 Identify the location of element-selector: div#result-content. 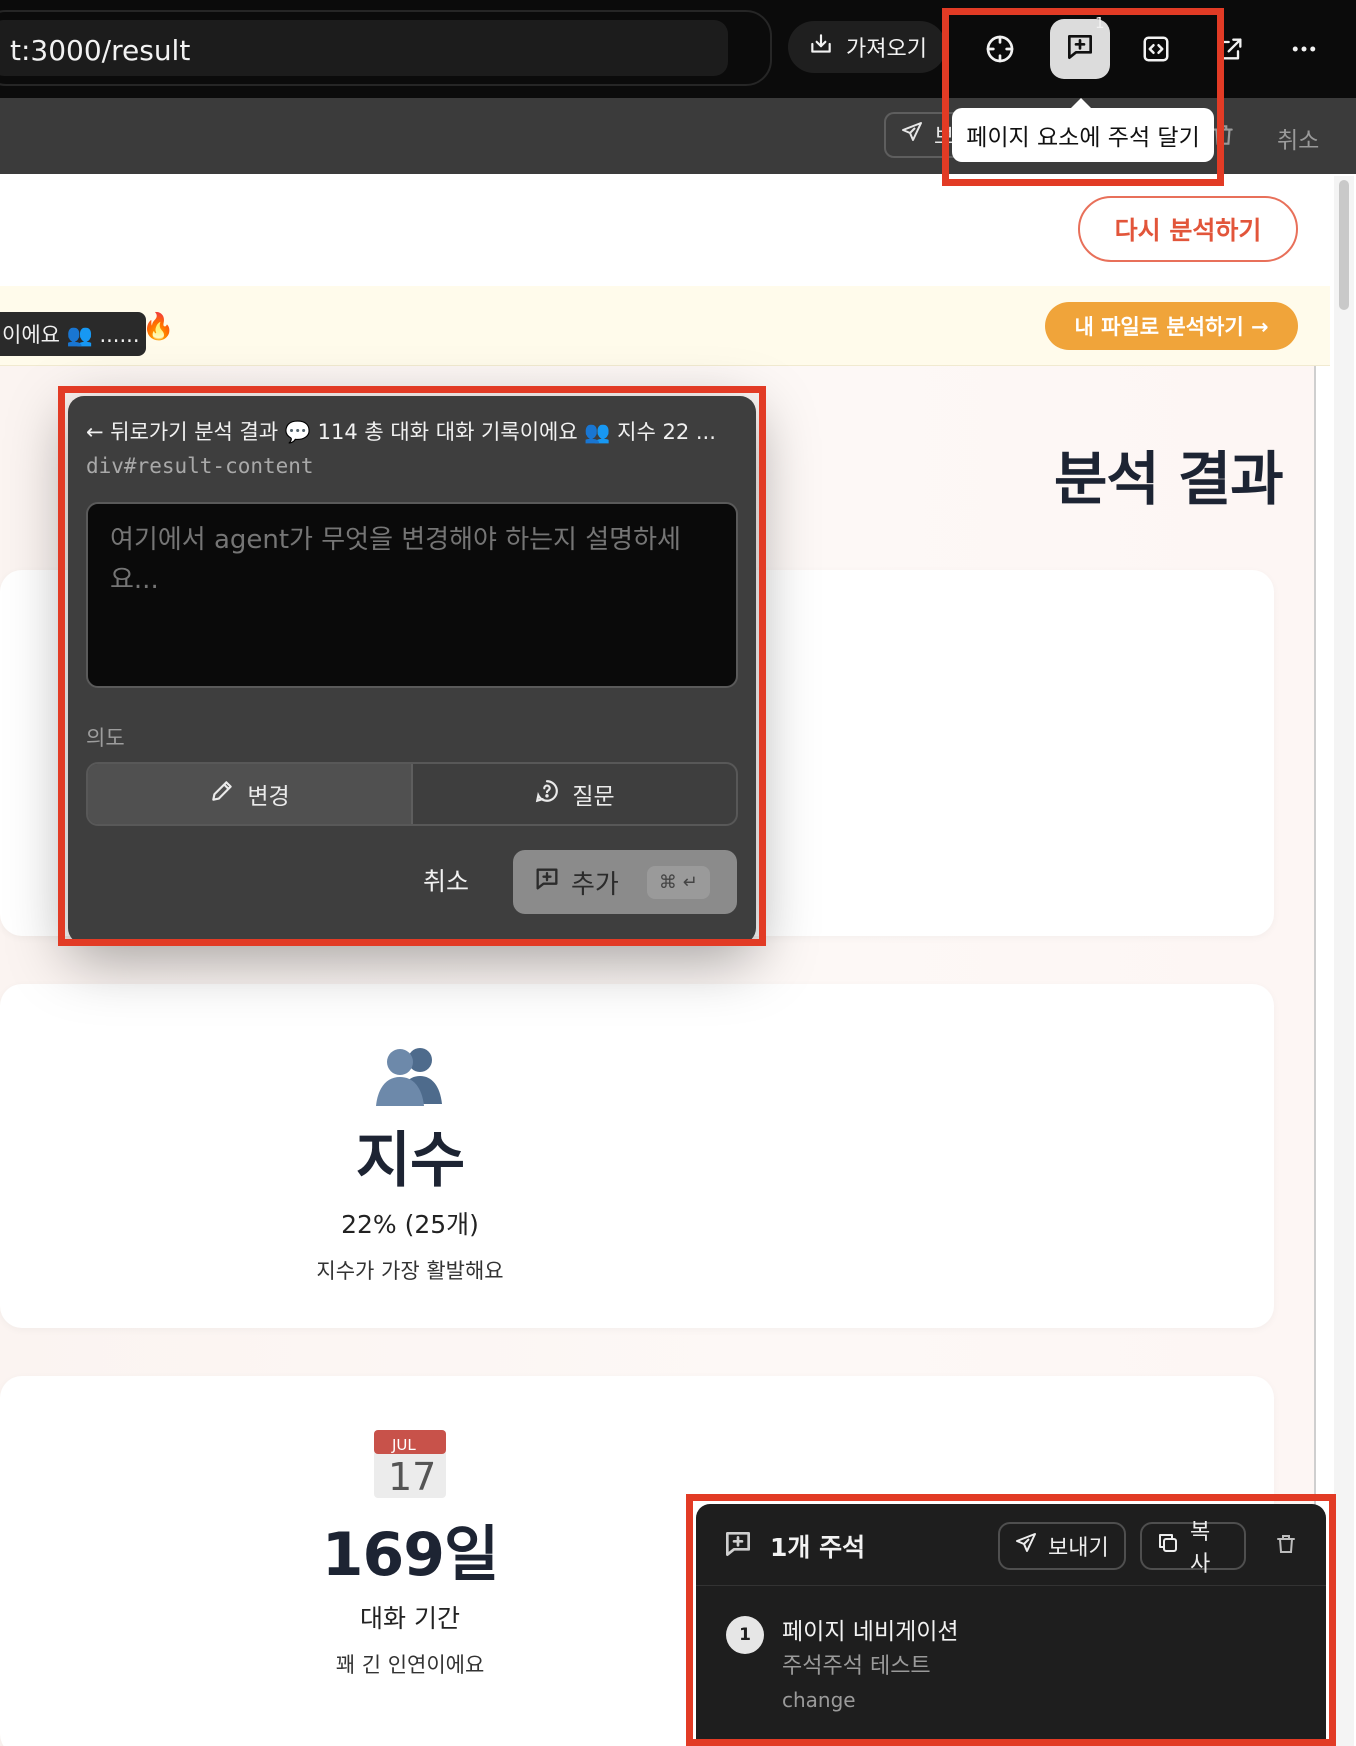
(200, 466).